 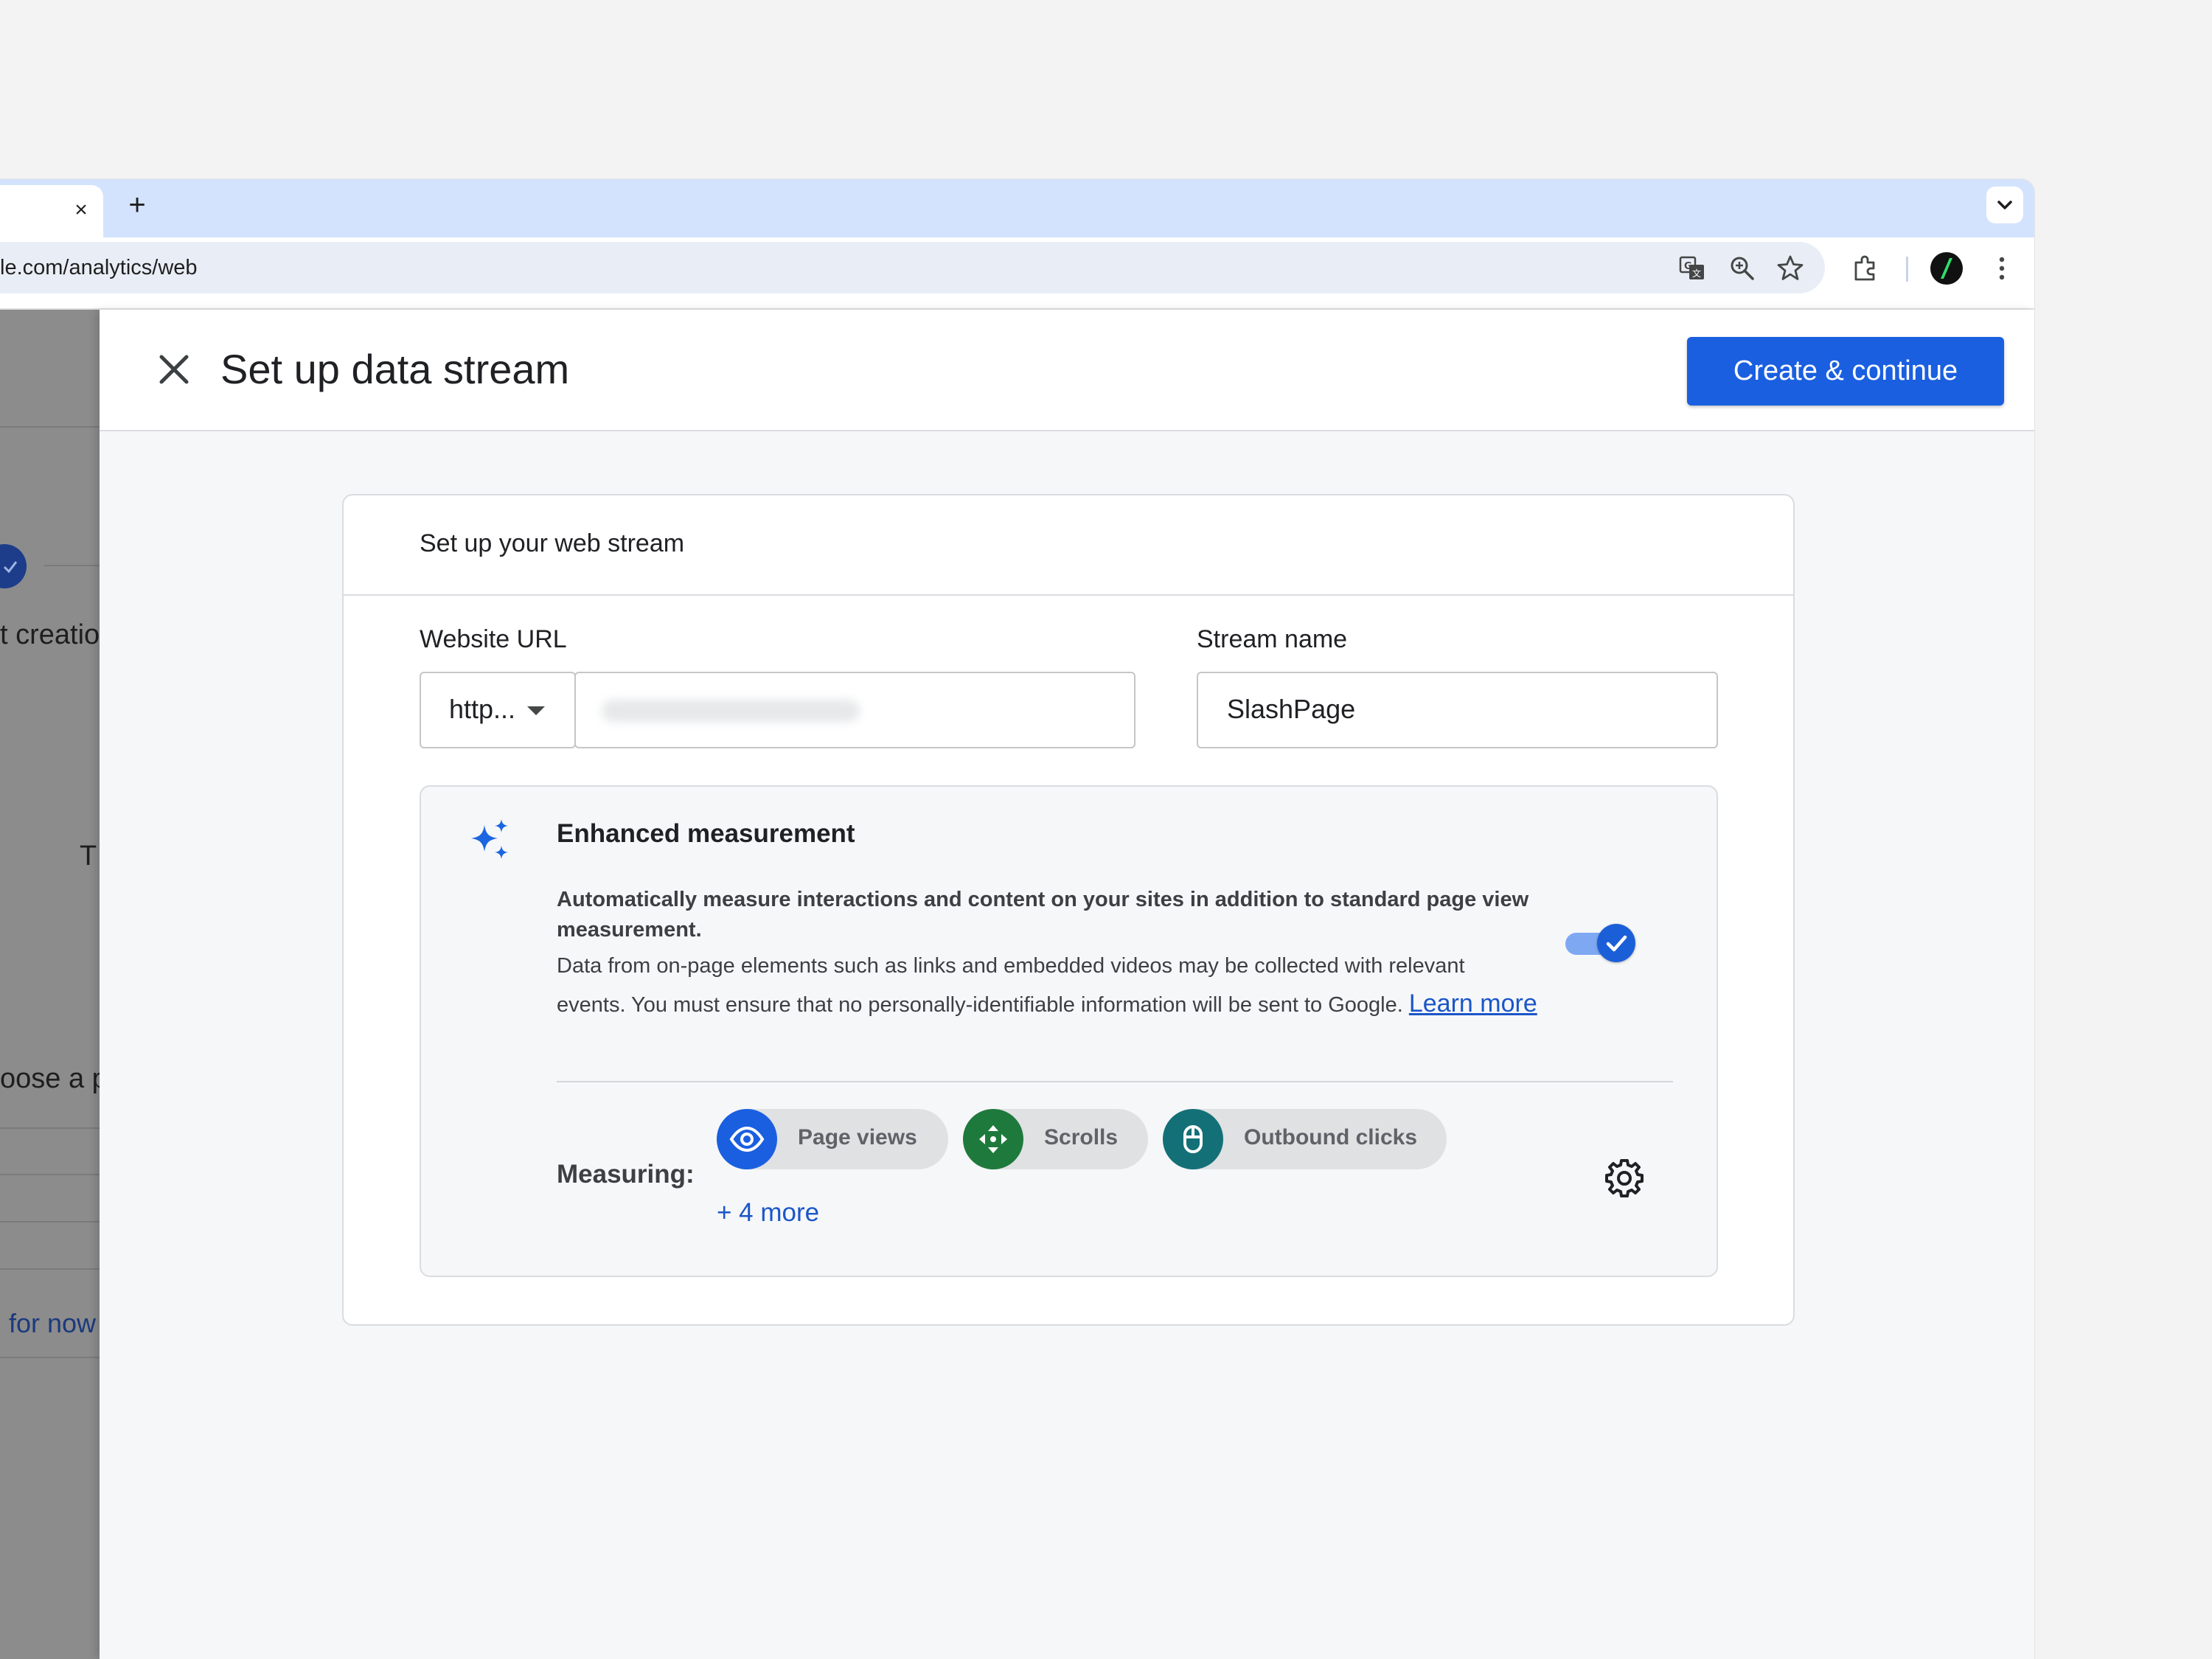 What do you see at coordinates (1688, 266) in the screenshot?
I see `svg-text: G` at bounding box center [1688, 266].